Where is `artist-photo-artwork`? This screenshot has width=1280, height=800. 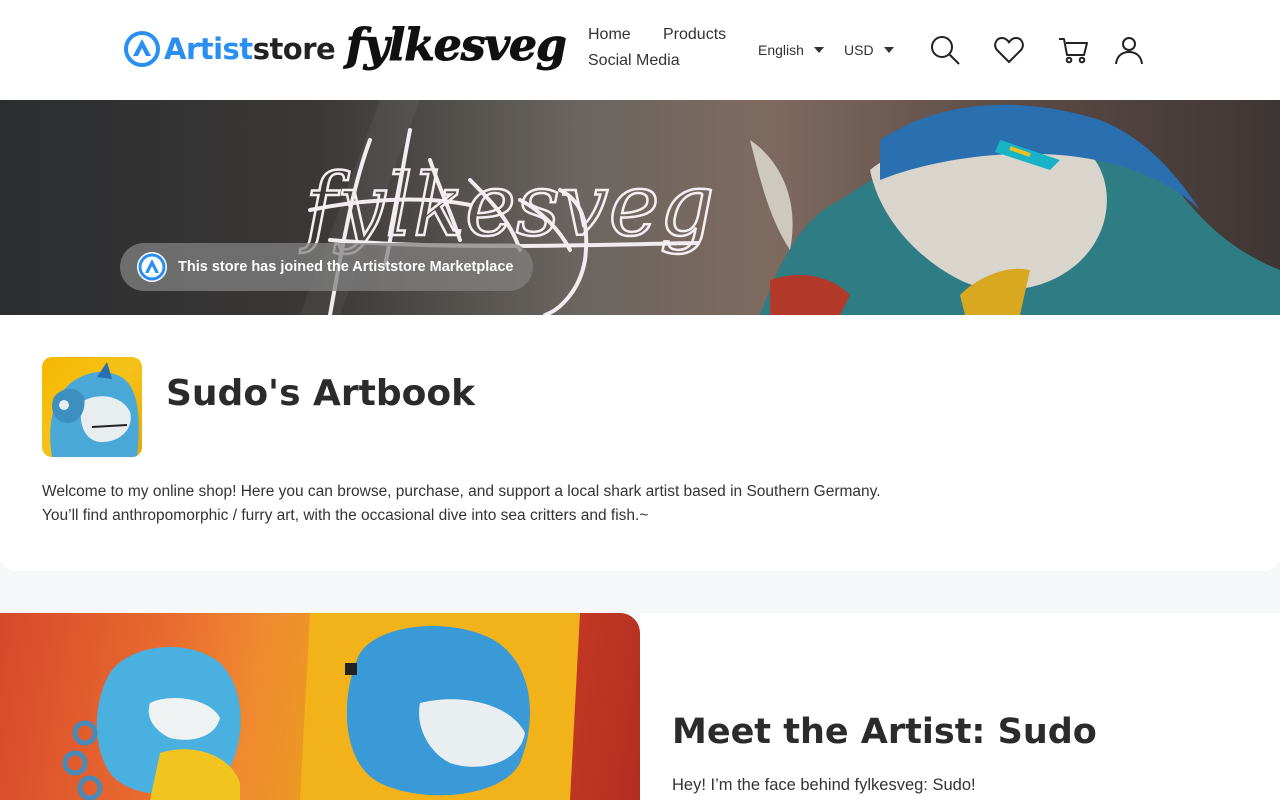
artist-photo-artwork is located at coordinates (321, 706).